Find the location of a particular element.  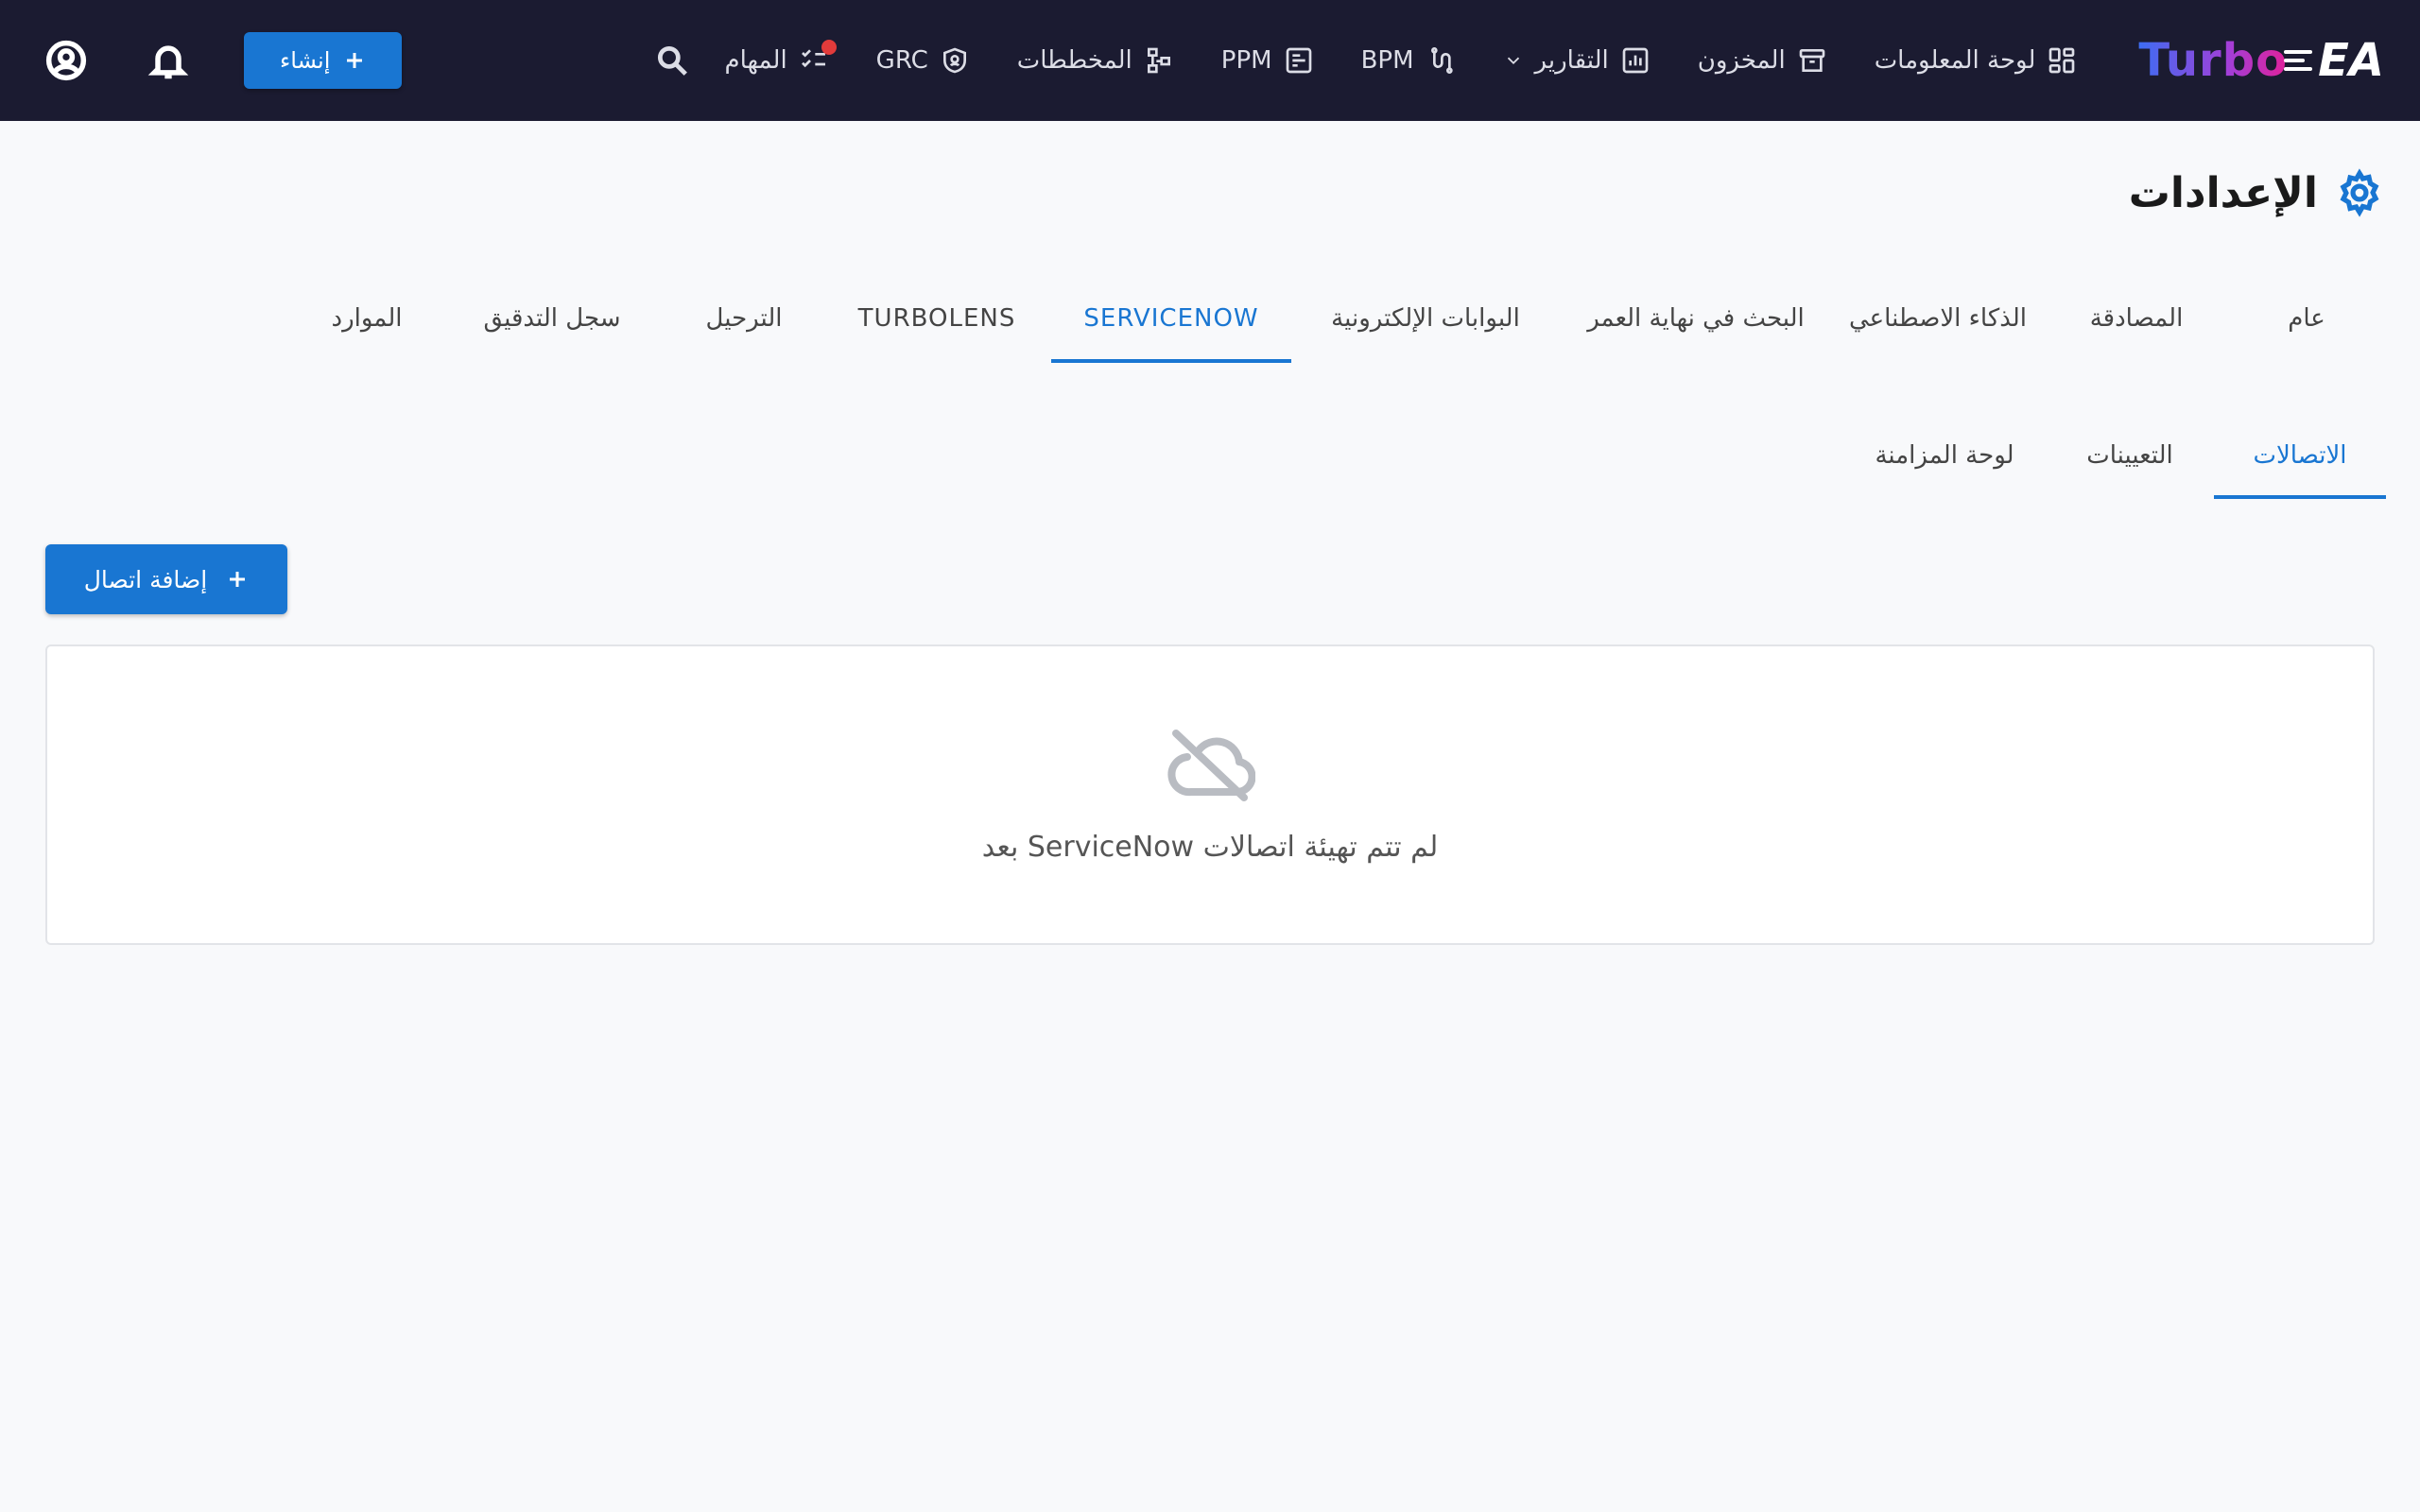

nav-item-grc: GRC is located at coordinates (923, 60).